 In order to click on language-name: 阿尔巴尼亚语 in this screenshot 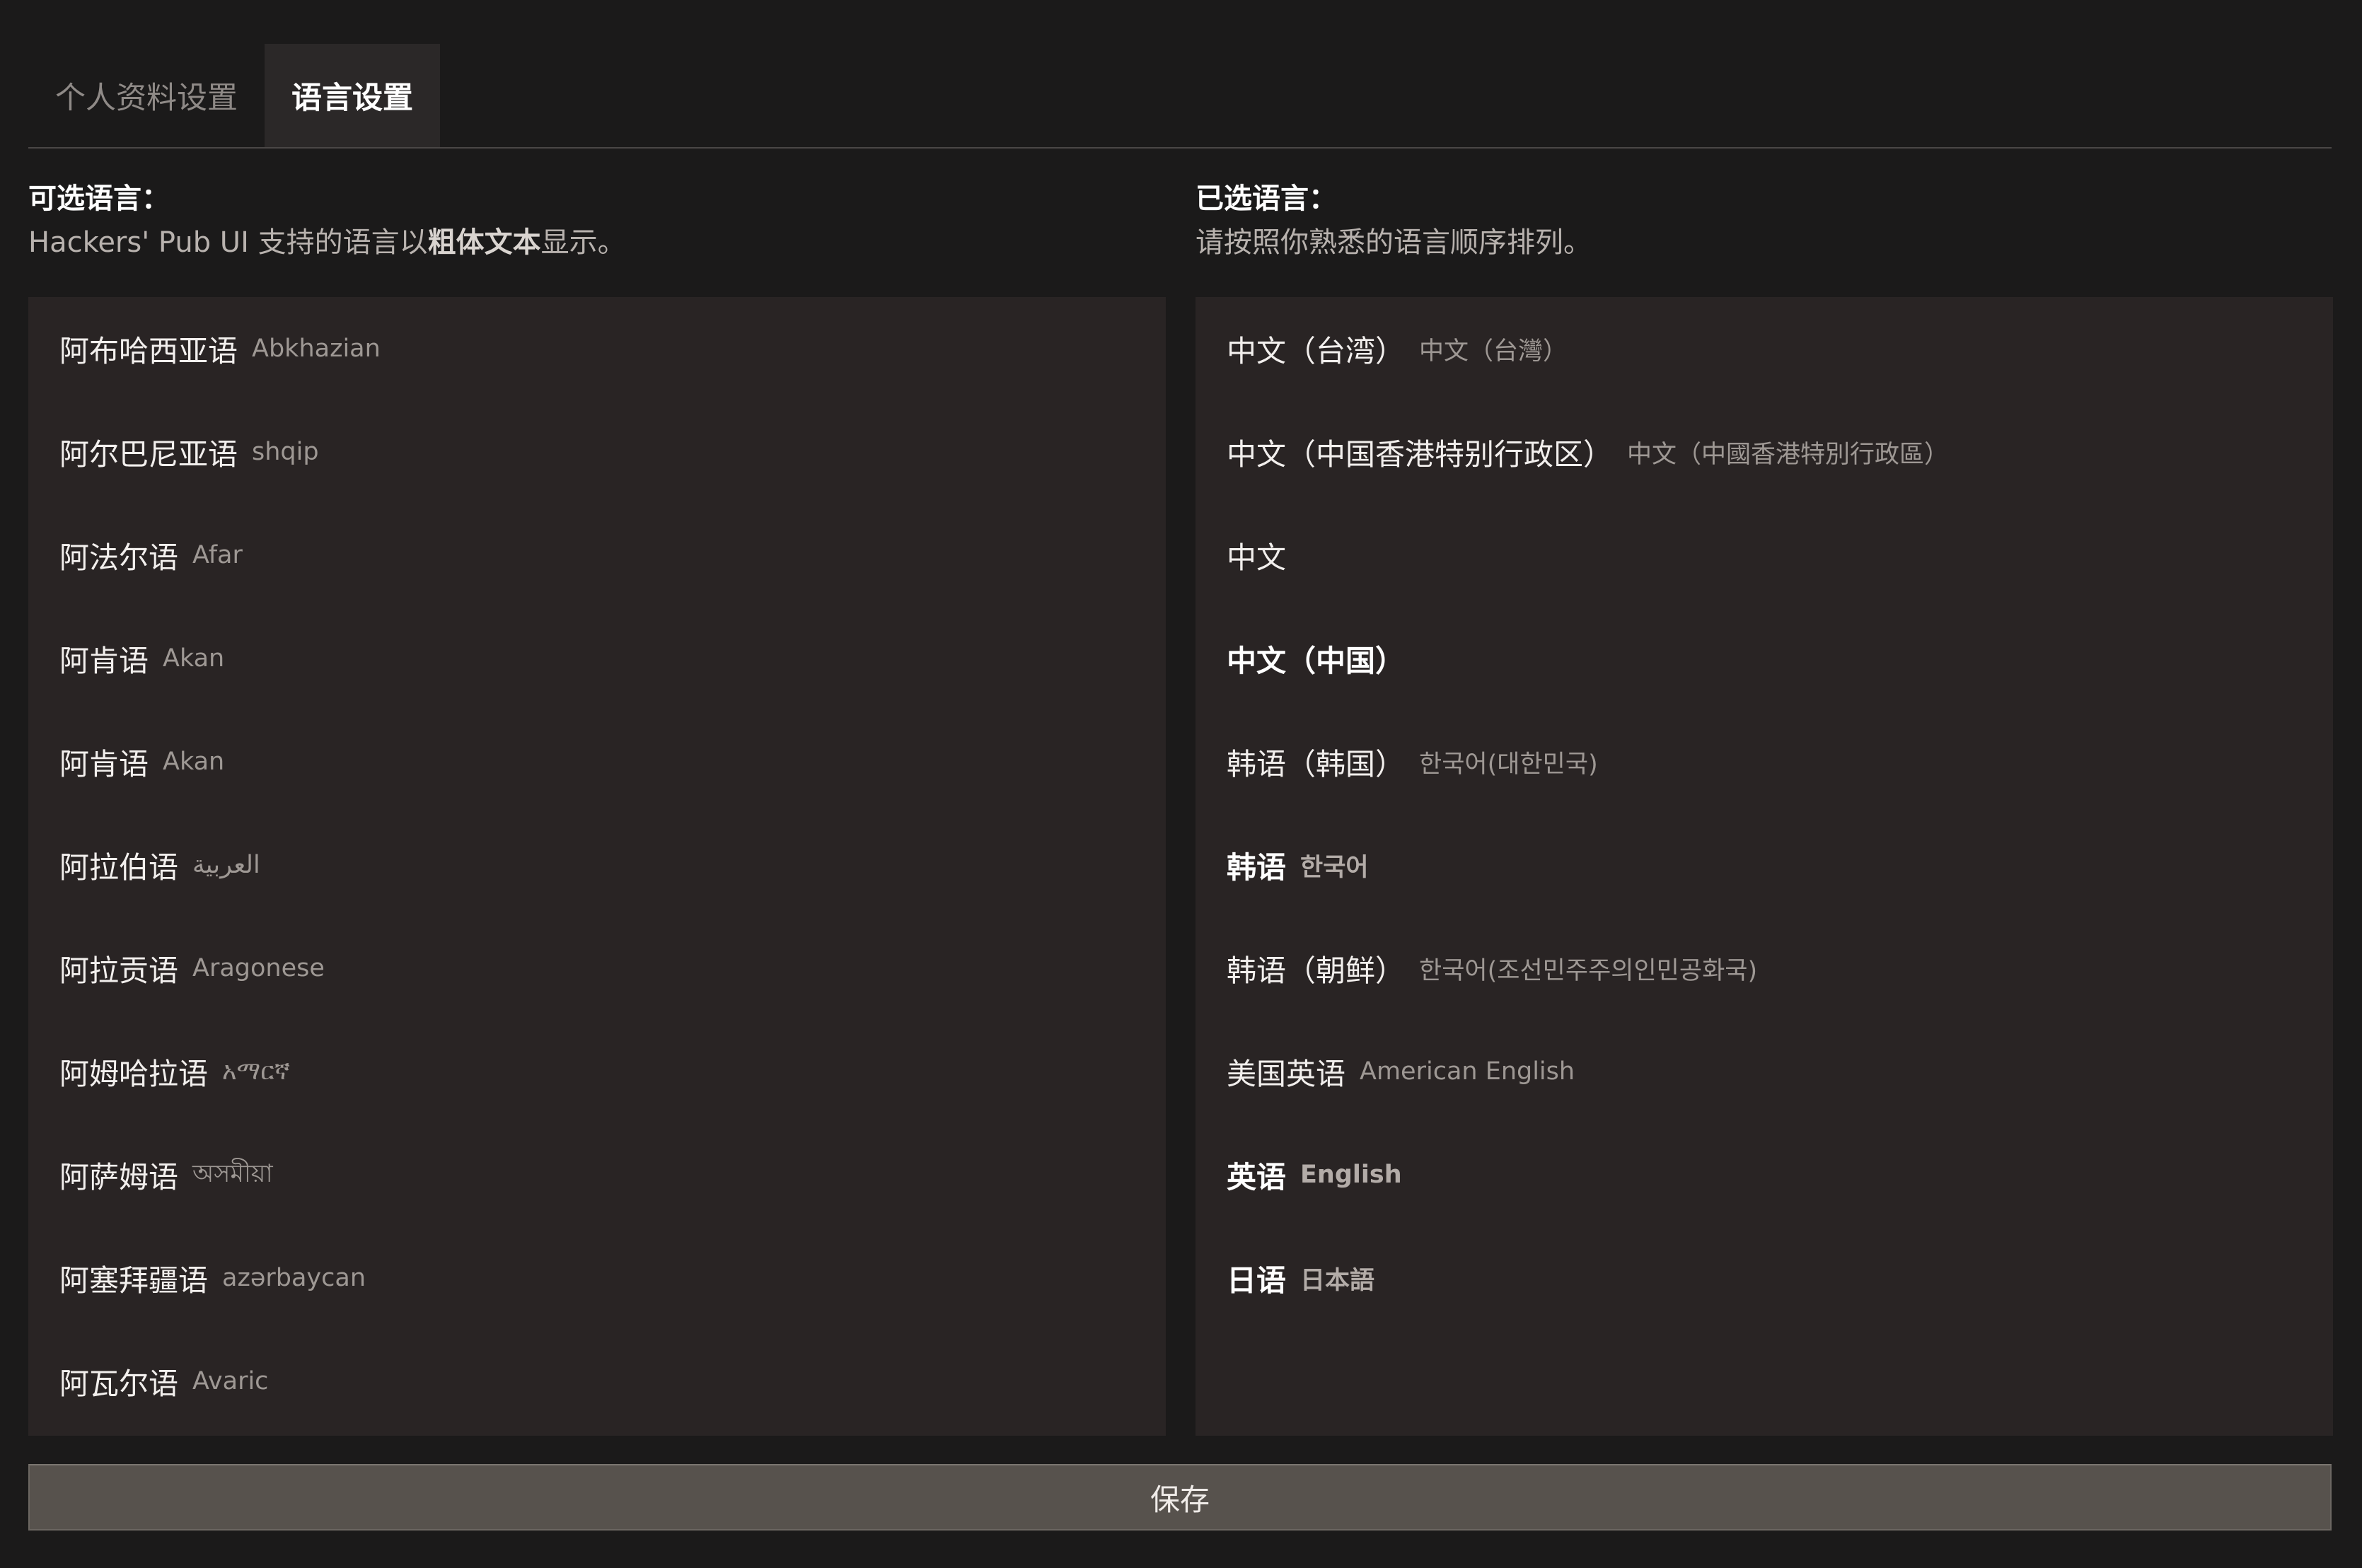, I will do `click(148, 454)`.